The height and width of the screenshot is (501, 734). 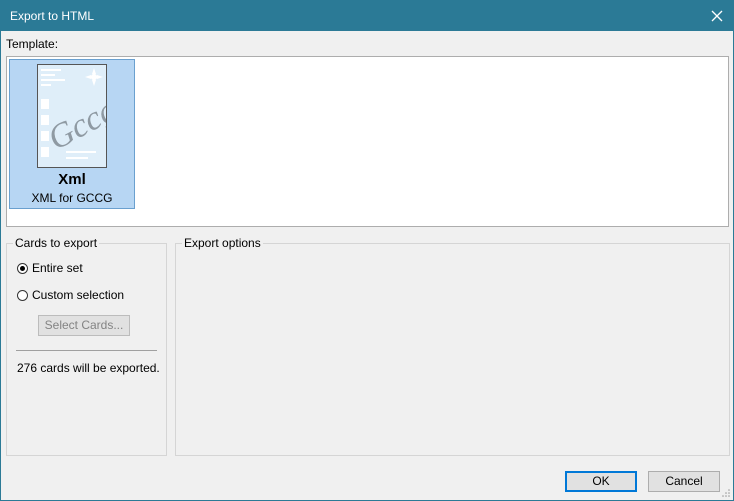 I want to click on template-label: Template:, so click(x=32, y=44).